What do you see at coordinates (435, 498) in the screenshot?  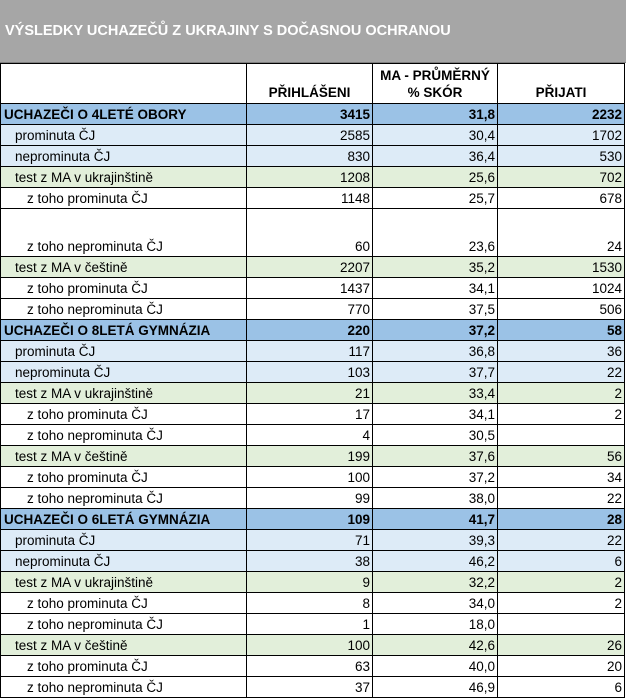 I see `cell-skor: 38,0` at bounding box center [435, 498].